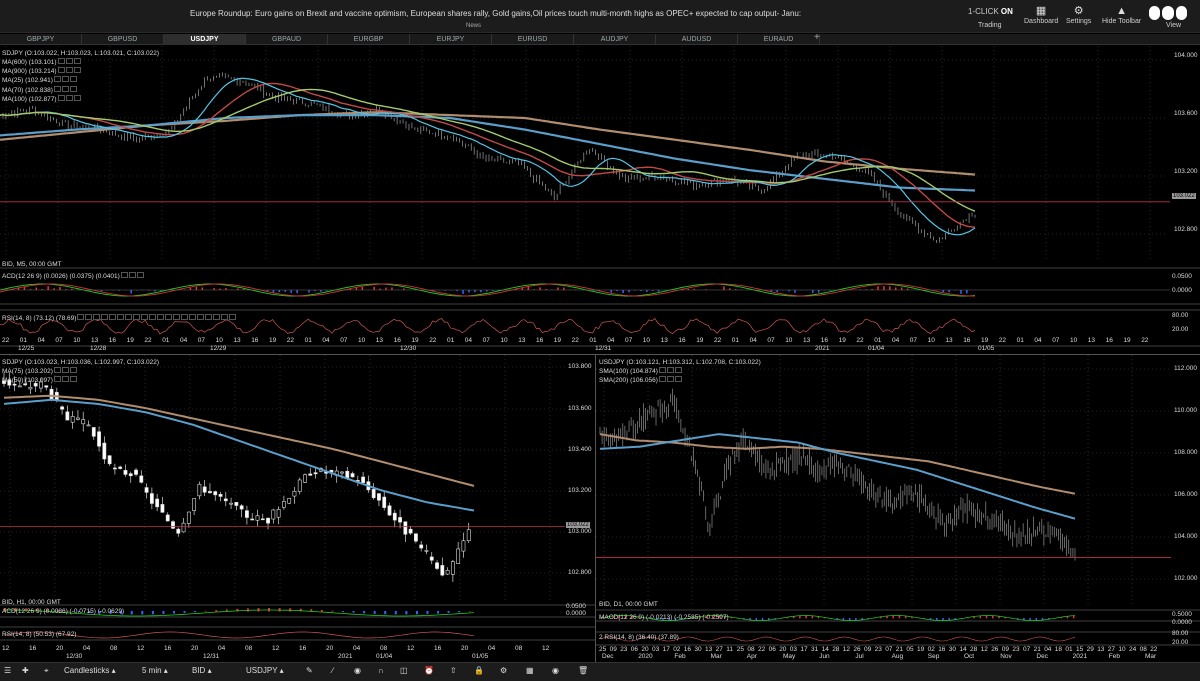  Describe the element at coordinates (381, 670) in the screenshot. I see `magnet-icon: ∩` at that location.